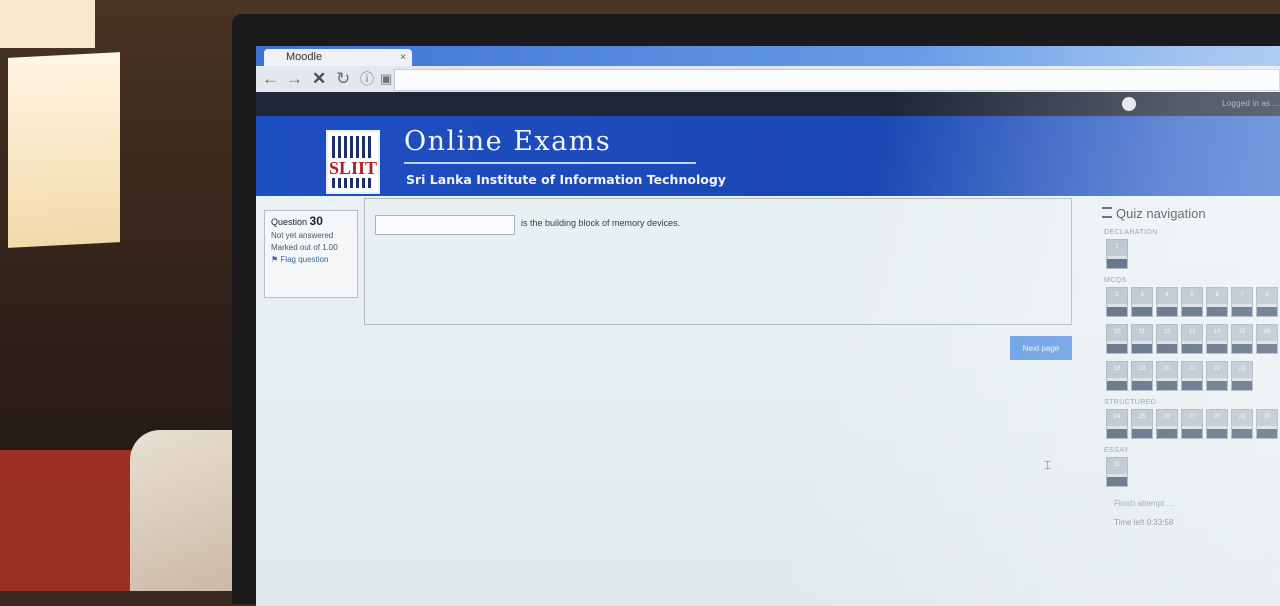 The width and height of the screenshot is (1280, 606). What do you see at coordinates (1167, 339) in the screenshot?
I see `quiz-question-button: 12` at bounding box center [1167, 339].